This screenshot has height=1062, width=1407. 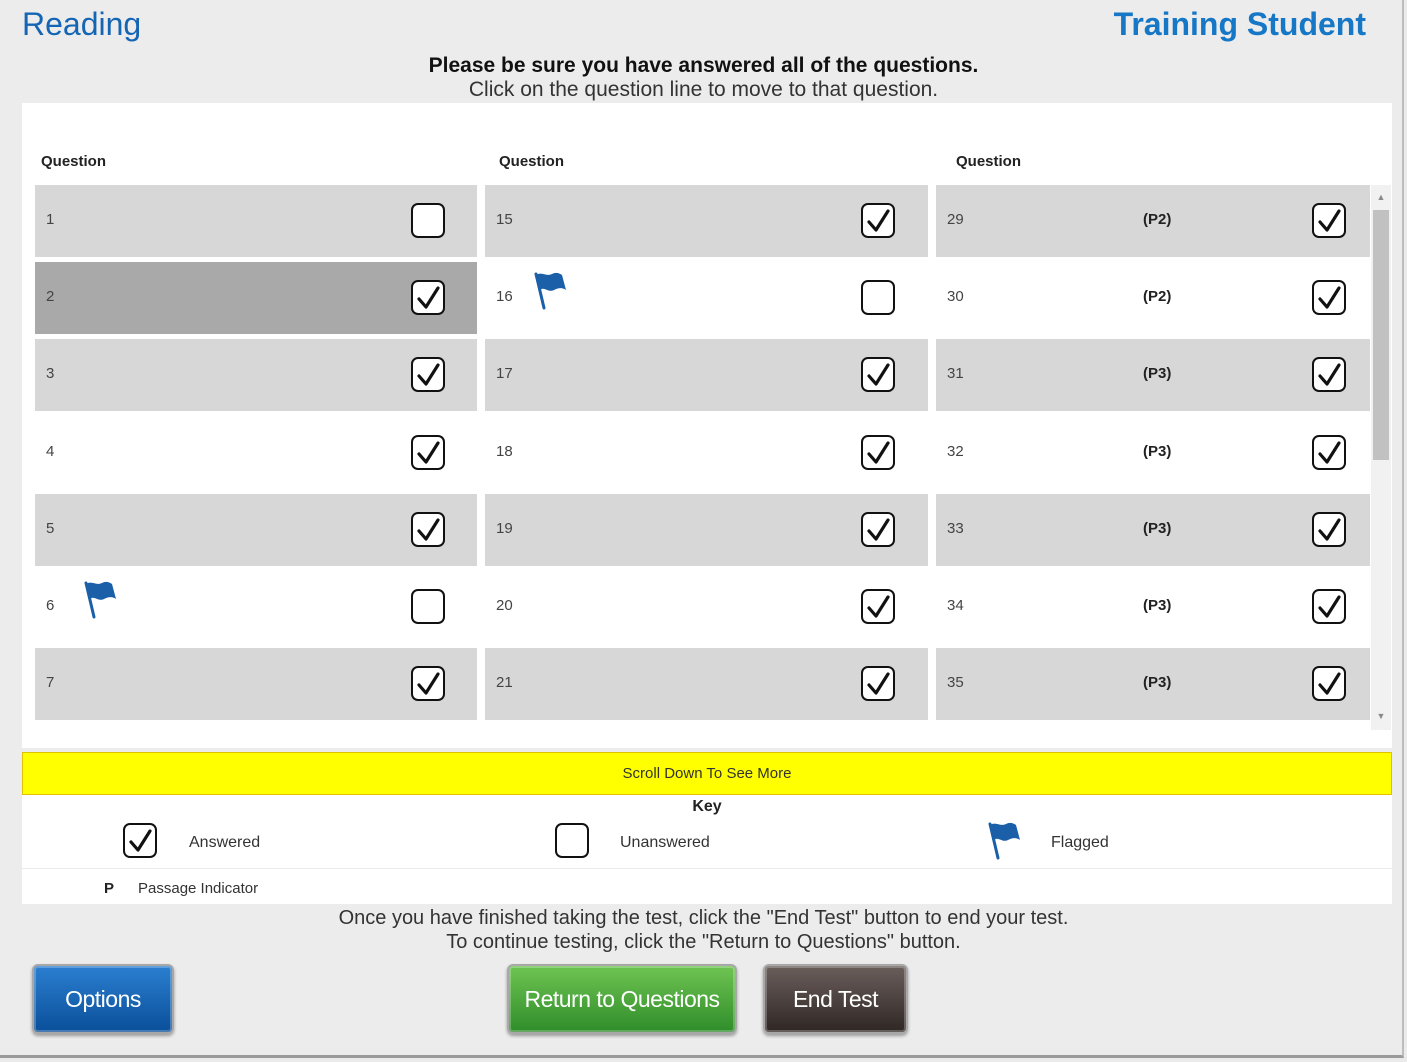 I want to click on question-number: 6, so click(x=50, y=605).